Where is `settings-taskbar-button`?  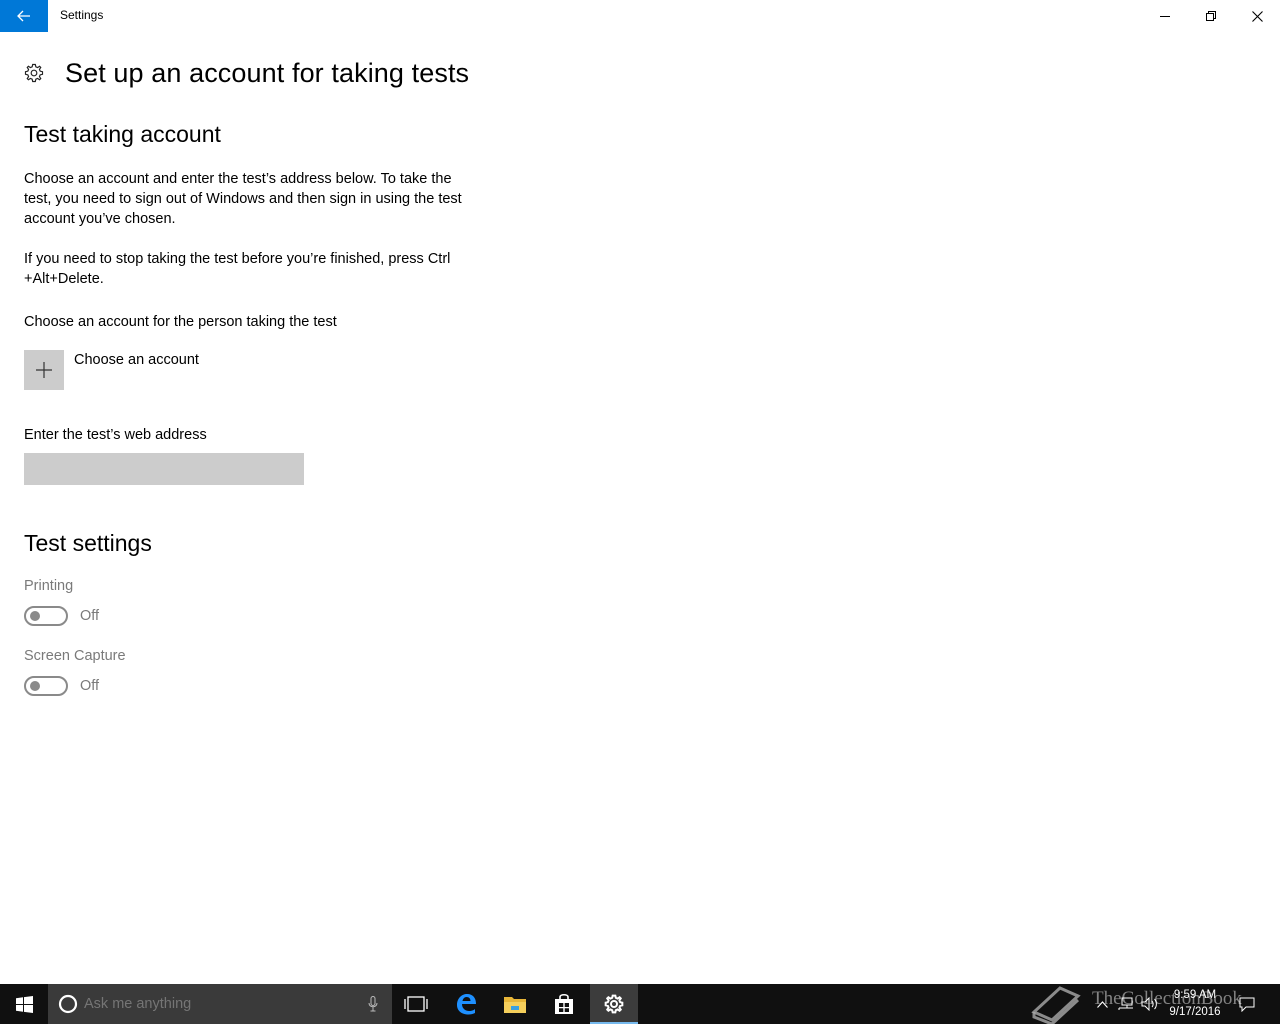 settings-taskbar-button is located at coordinates (614, 1004).